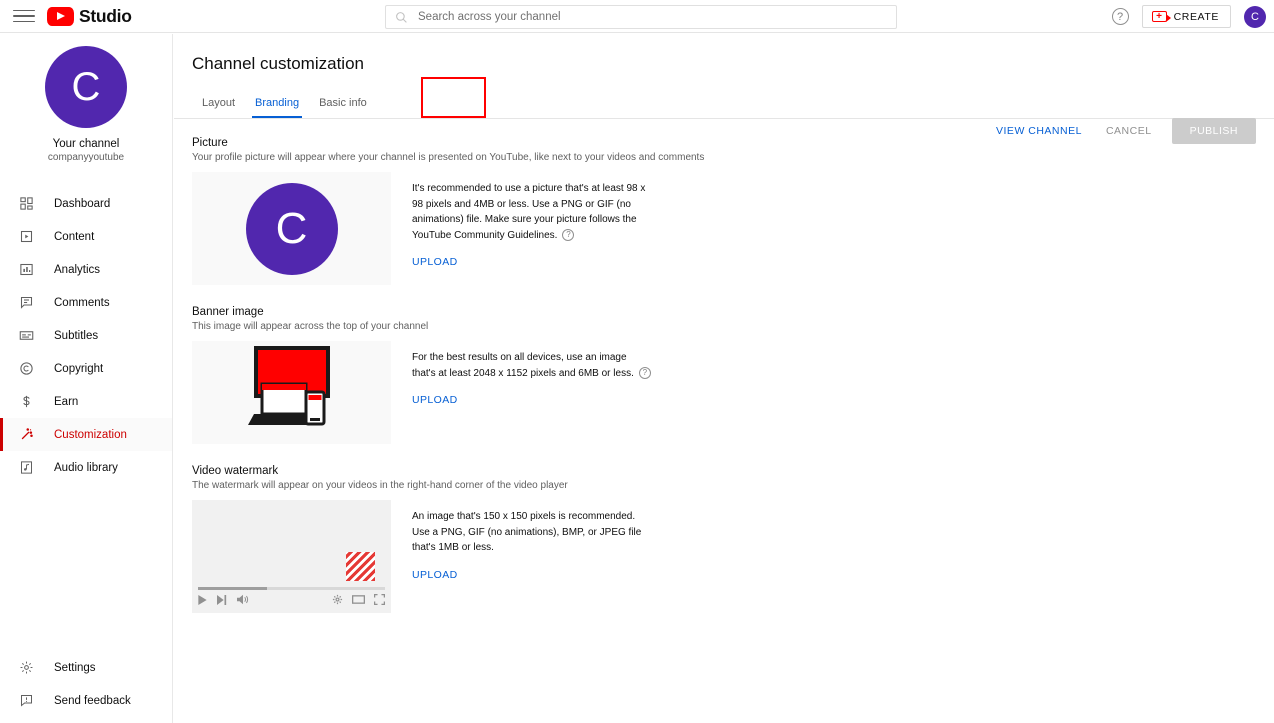 The height and width of the screenshot is (723, 1274). I want to click on player-progress-fill, so click(233, 588).